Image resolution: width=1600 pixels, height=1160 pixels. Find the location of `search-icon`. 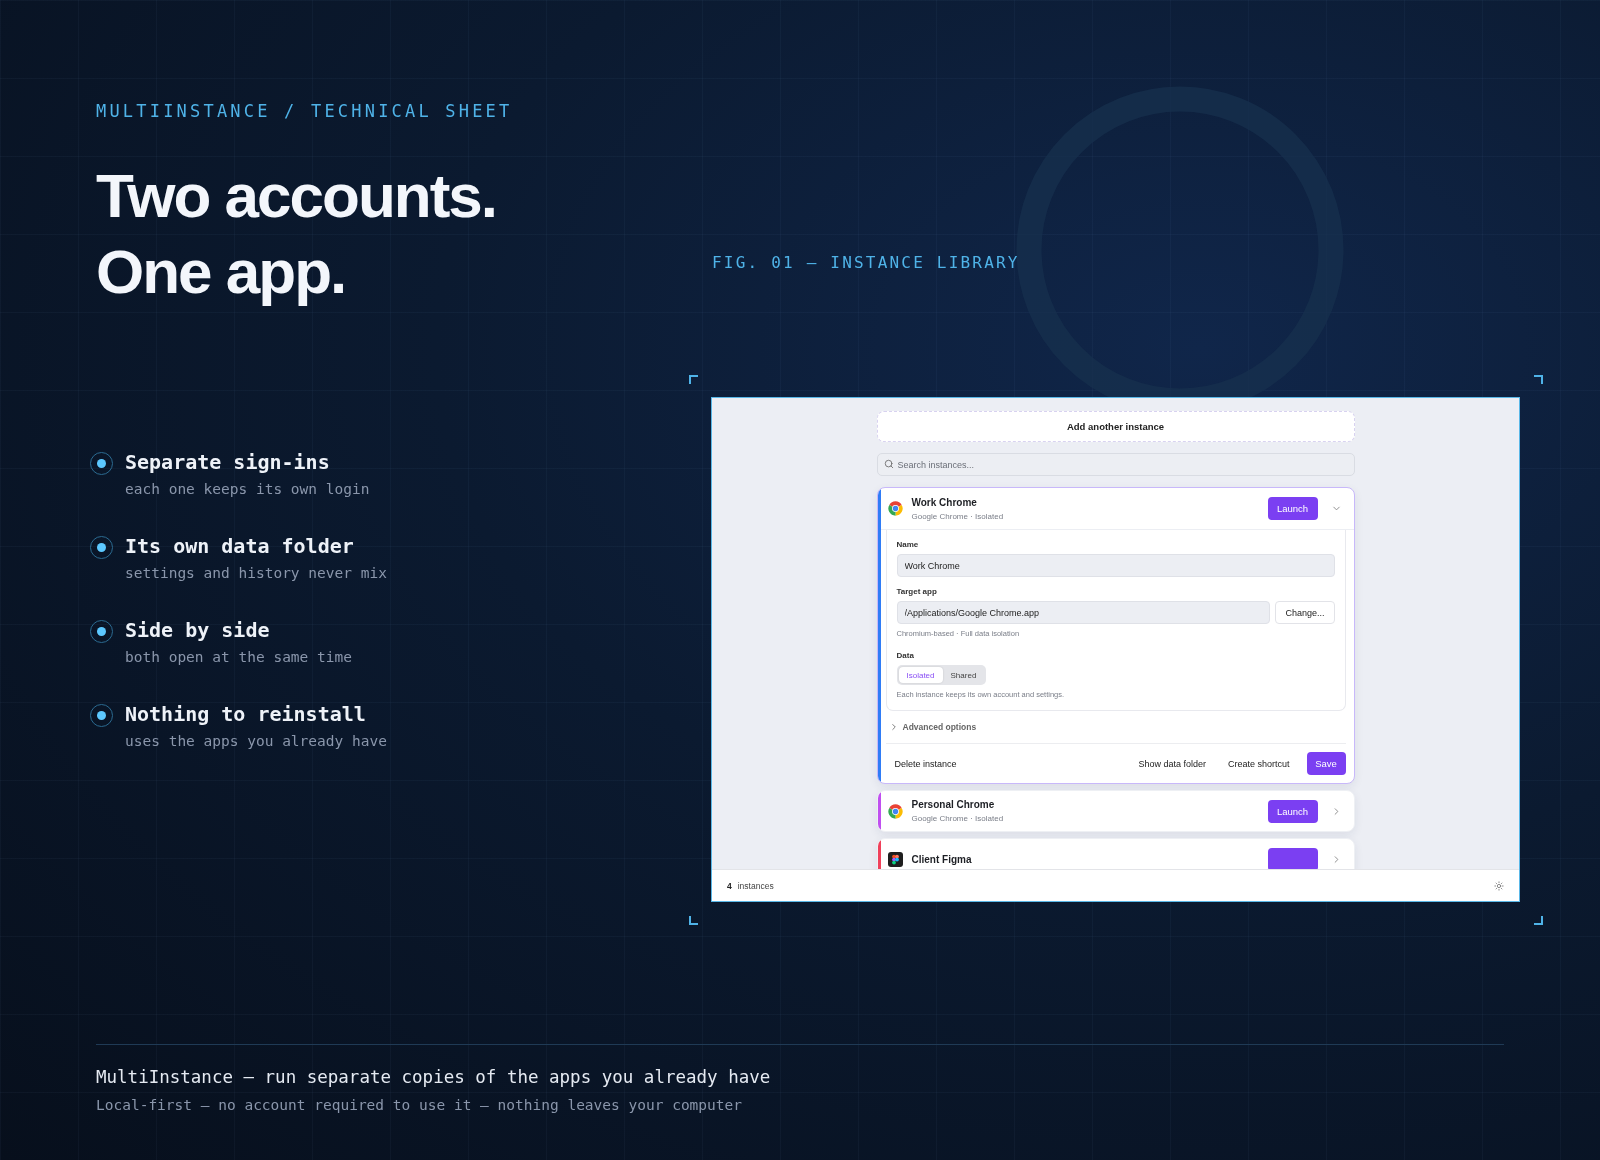

search-icon is located at coordinates (888, 464).